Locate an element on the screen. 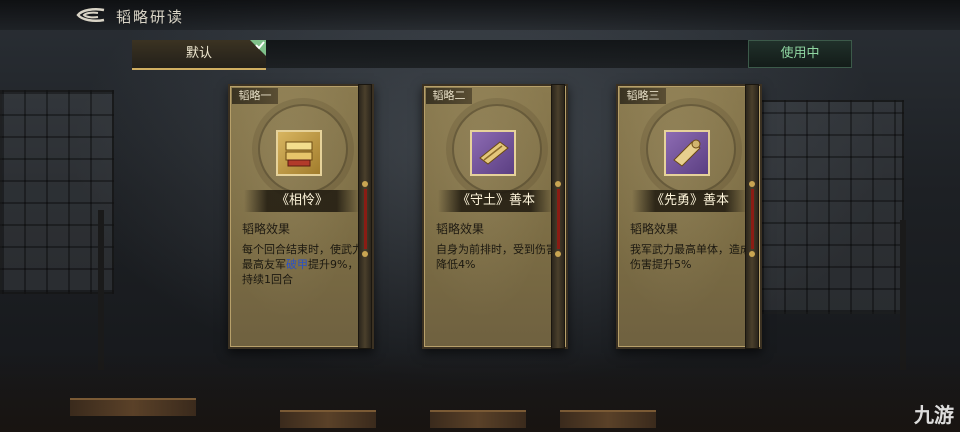  card-name: 《相怜》 is located at coordinates (302, 201).